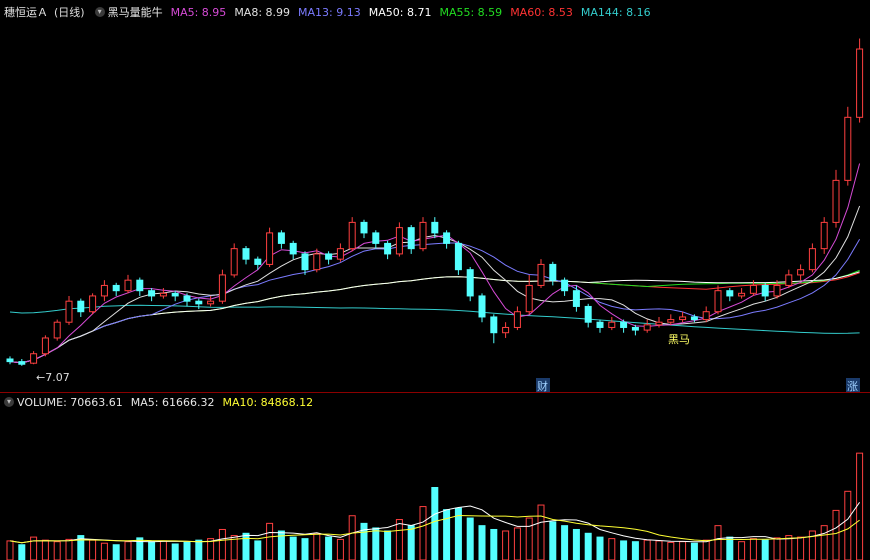 The width and height of the screenshot is (870, 560). I want to click on signal-label: 黑马, so click(679, 339).